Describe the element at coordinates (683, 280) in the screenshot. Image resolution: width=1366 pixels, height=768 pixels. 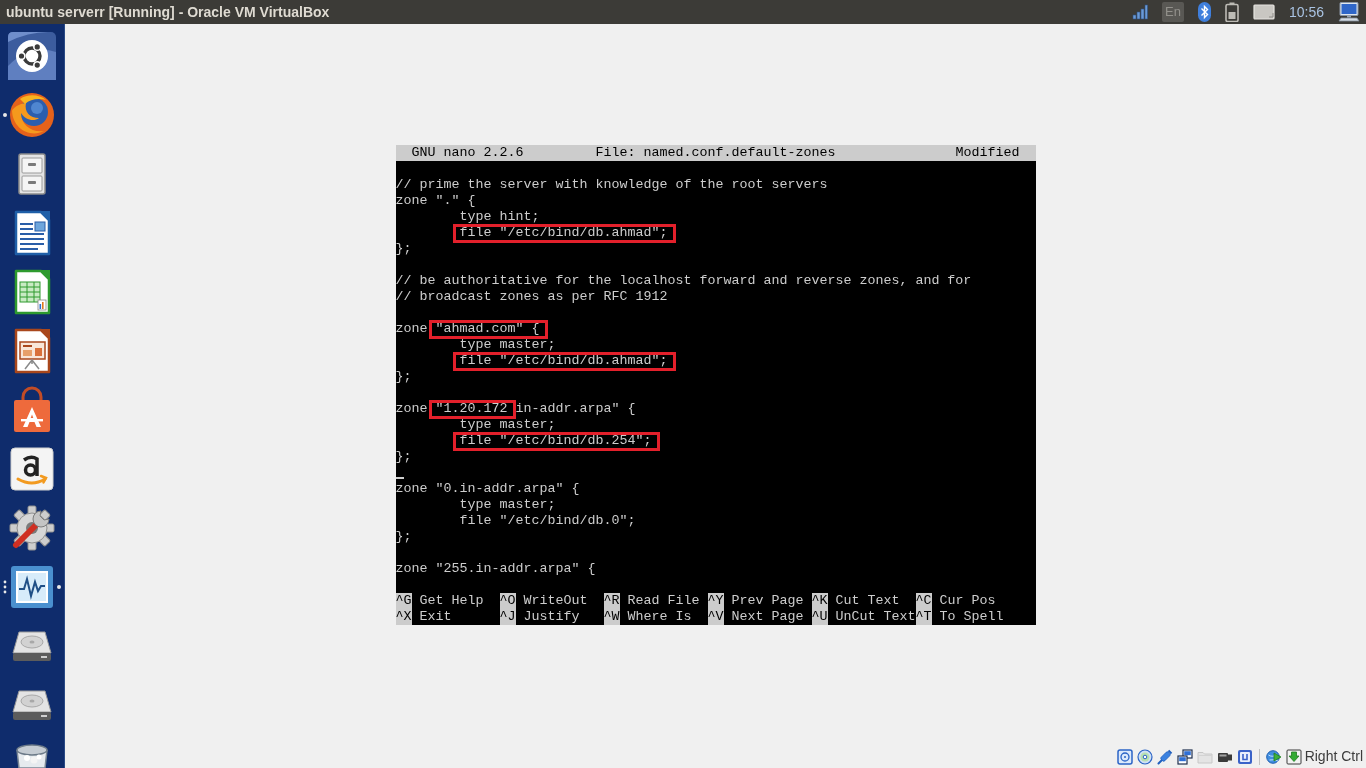
I see `code-text: // be authoritative for the localhost forward and reverse zones, and for` at that location.